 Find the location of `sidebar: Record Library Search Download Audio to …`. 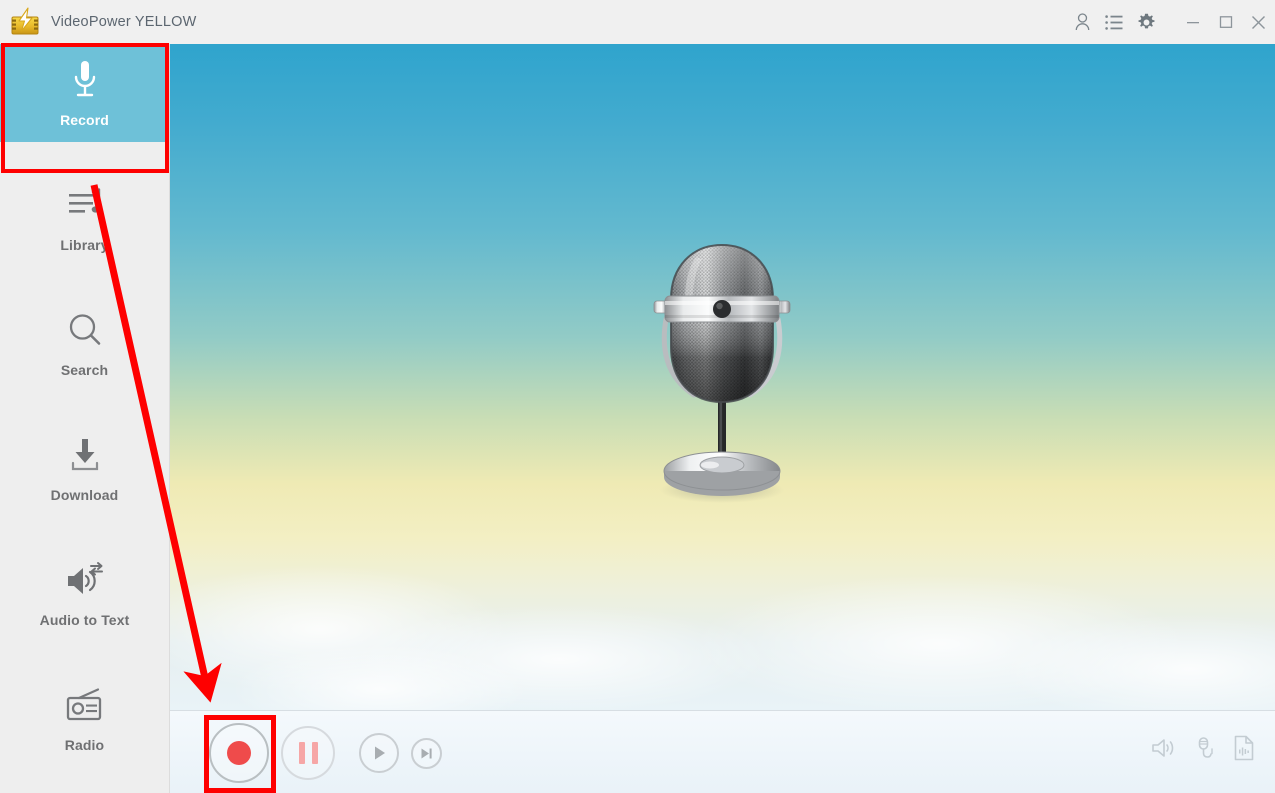

sidebar: Record Library Search Download Audio to … is located at coordinates (85, 418).